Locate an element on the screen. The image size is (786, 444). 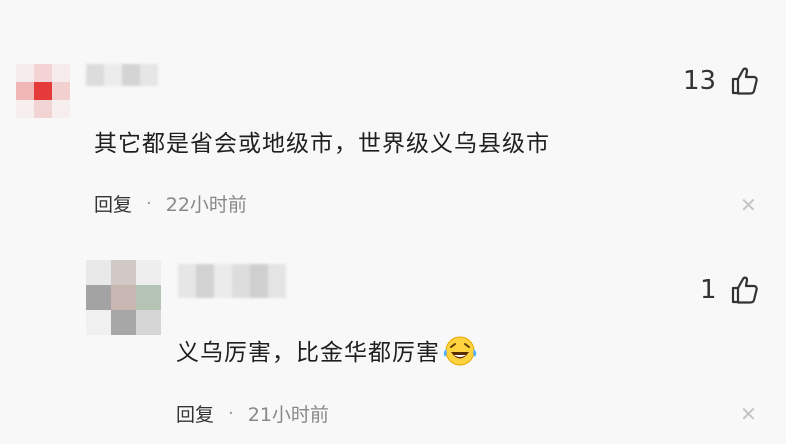
like-count: 13 is located at coordinates (700, 81).